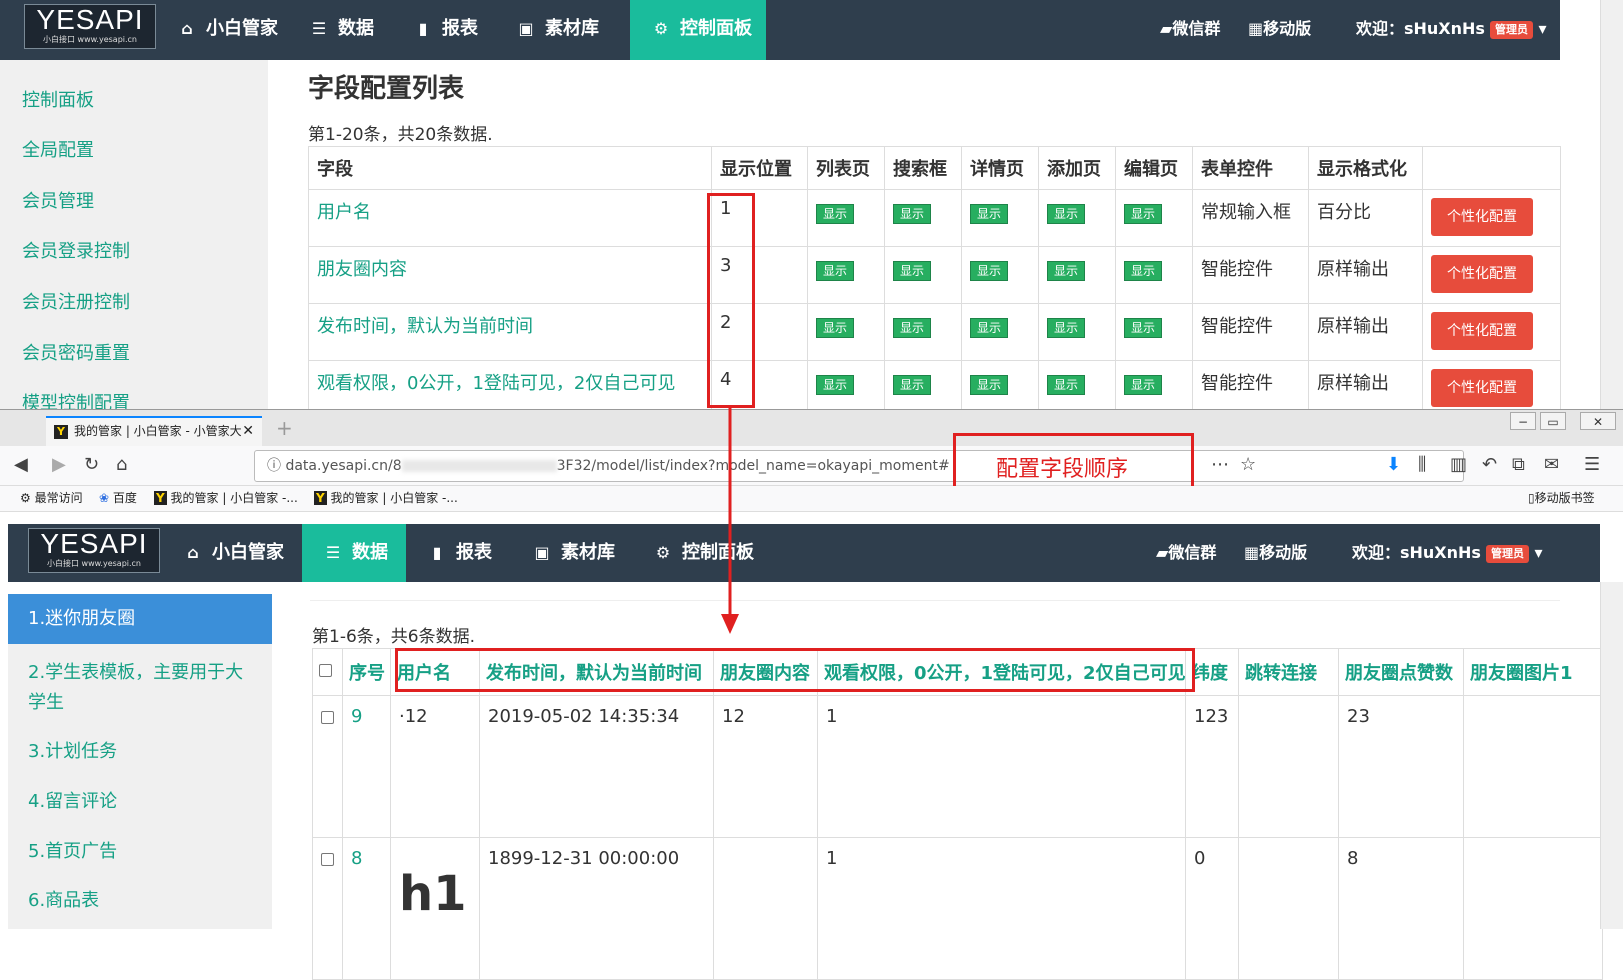 The width and height of the screenshot is (1623, 980). I want to click on col-link: 跳转连接, so click(1288, 672).